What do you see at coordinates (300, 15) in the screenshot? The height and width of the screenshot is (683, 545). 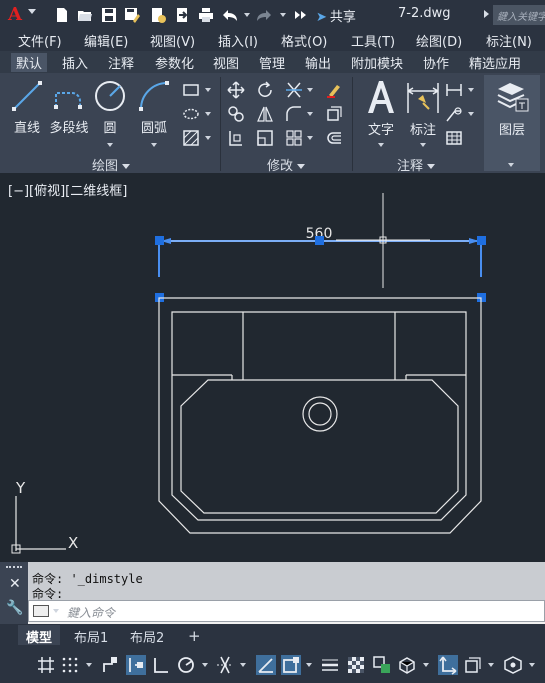 I see `more-commands-icon` at bounding box center [300, 15].